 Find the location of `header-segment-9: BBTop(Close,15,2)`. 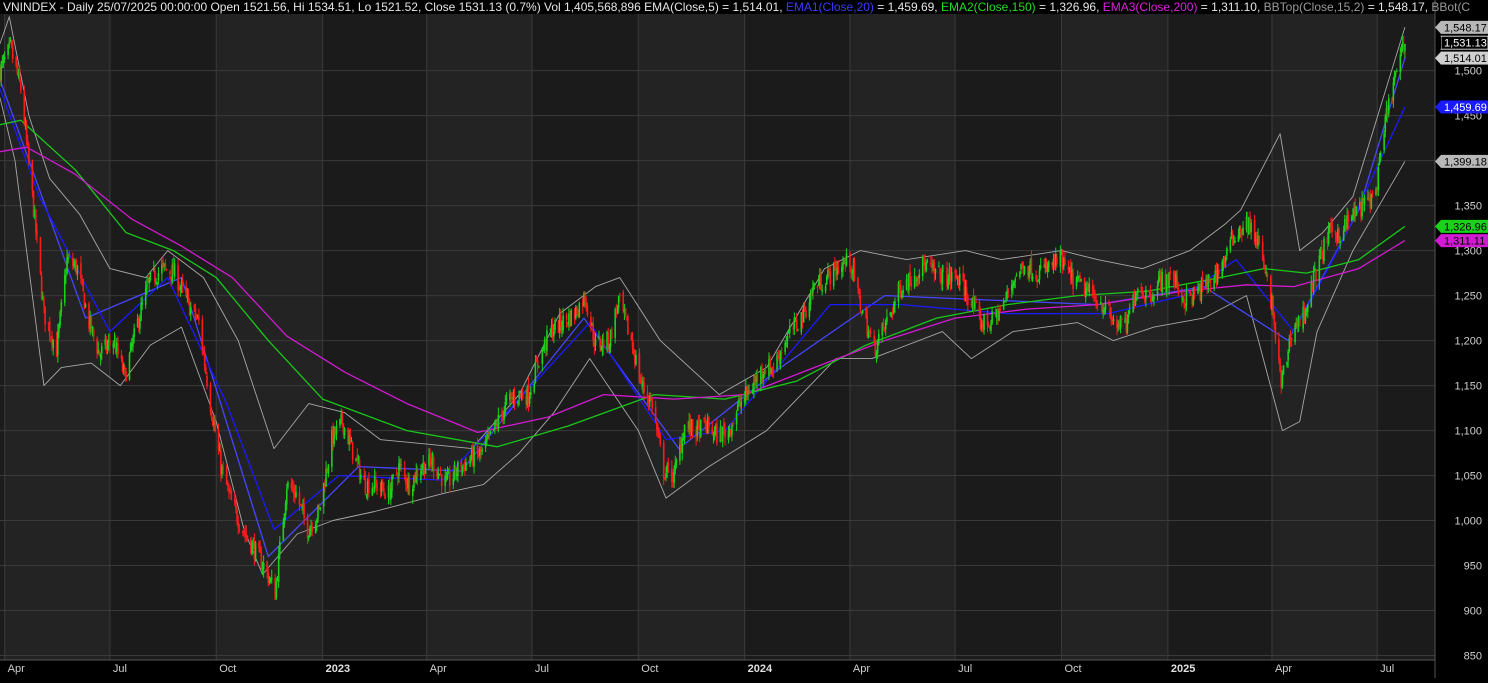

header-segment-9: BBTop(Close,15,2) is located at coordinates (1314, 7).